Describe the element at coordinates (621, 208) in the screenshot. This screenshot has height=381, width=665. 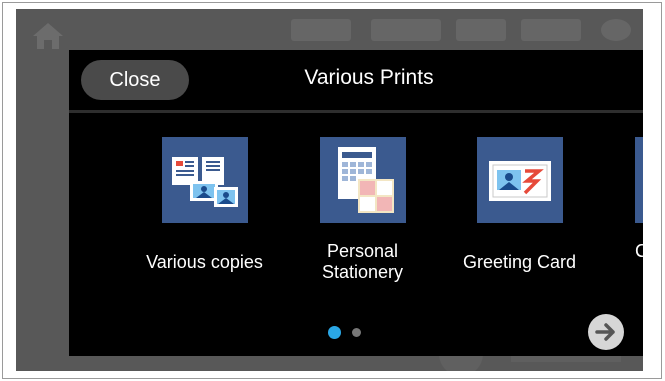
I see `item-copy-dvd: Copy DVD` at that location.